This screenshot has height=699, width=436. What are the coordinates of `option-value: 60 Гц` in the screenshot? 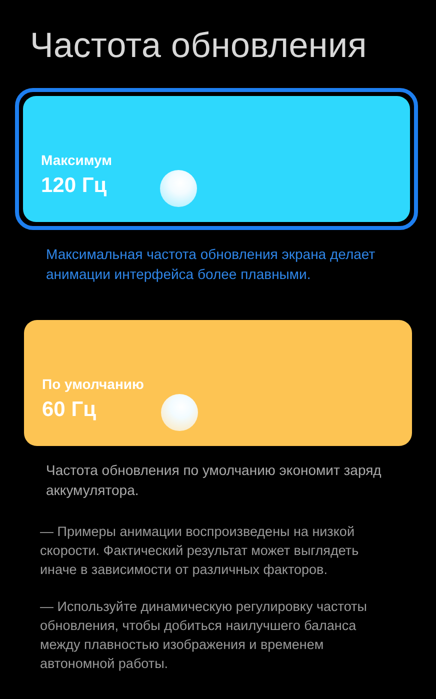 It's located at (69, 410).